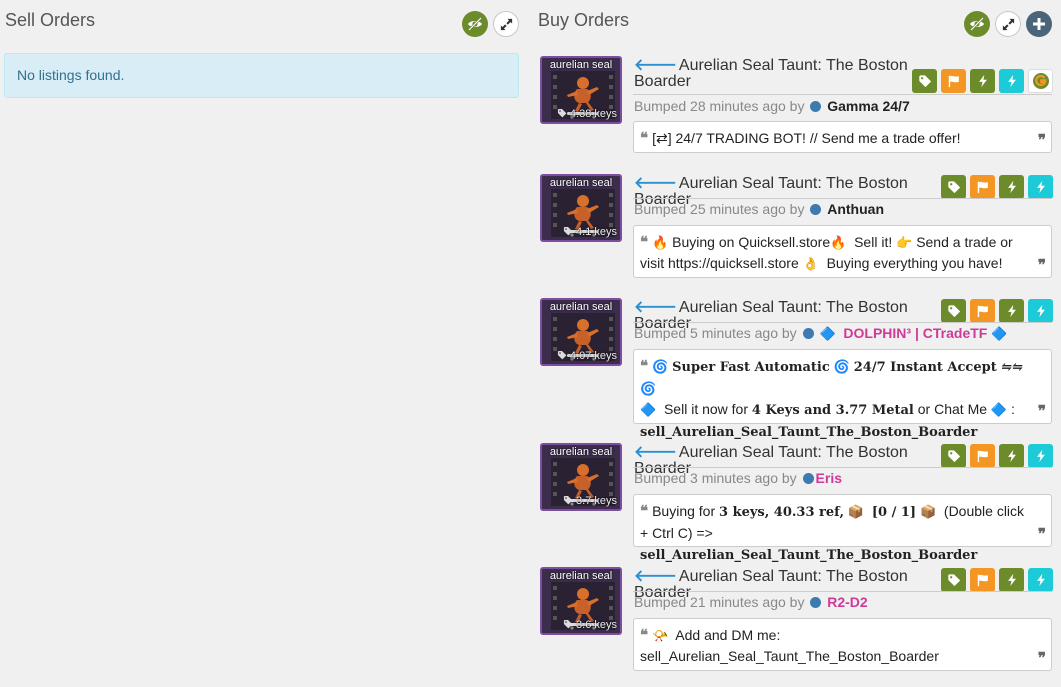 Image resolution: width=1061 pixels, height=687 pixels. I want to click on bumped-info: Bumped 3 minutes ago by Eris, so click(738, 478).